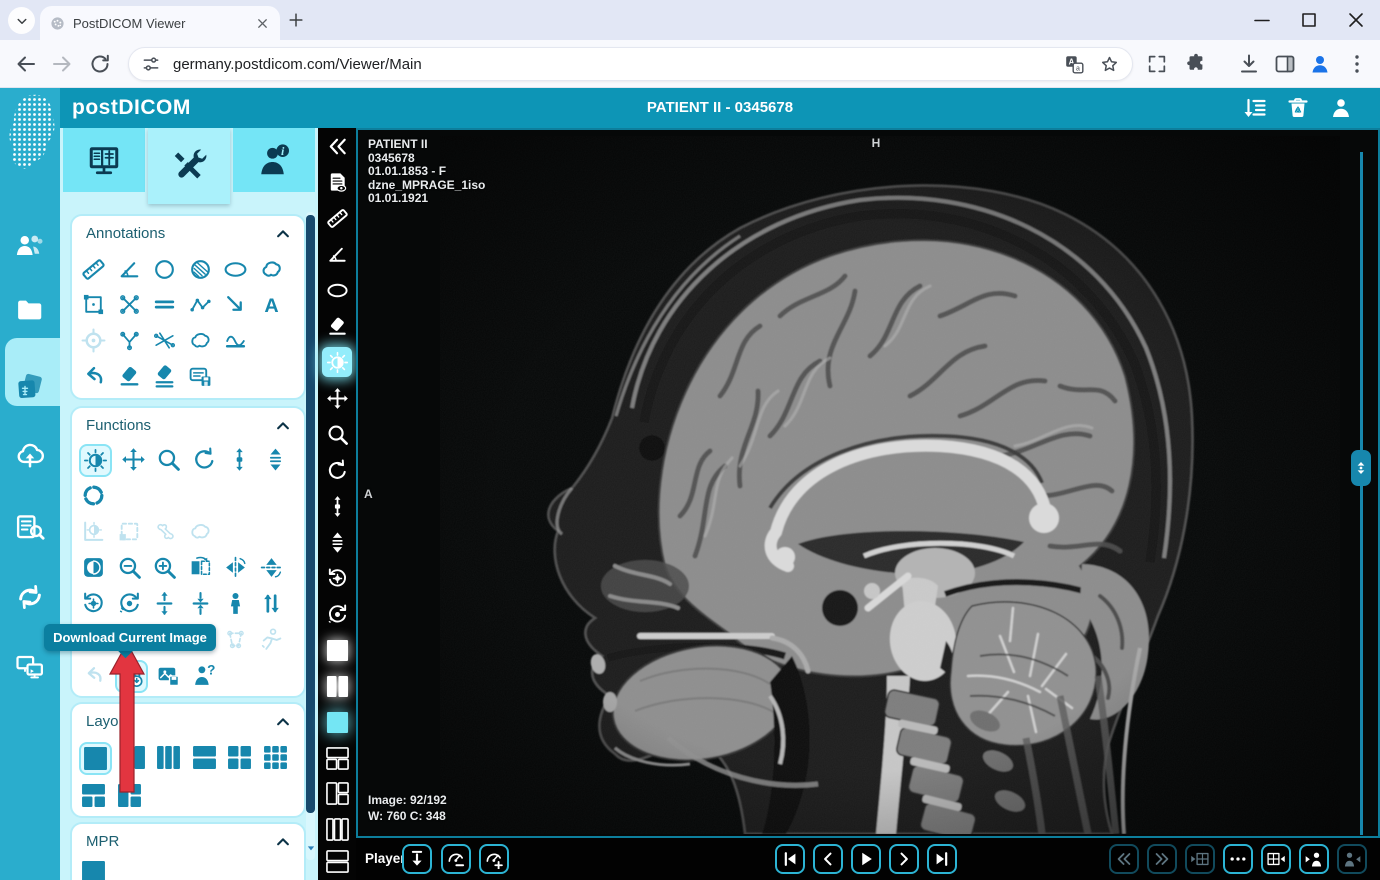 The height and width of the screenshot is (880, 1380). Describe the element at coordinates (26, 64) in the screenshot. I see `back-icon` at that location.